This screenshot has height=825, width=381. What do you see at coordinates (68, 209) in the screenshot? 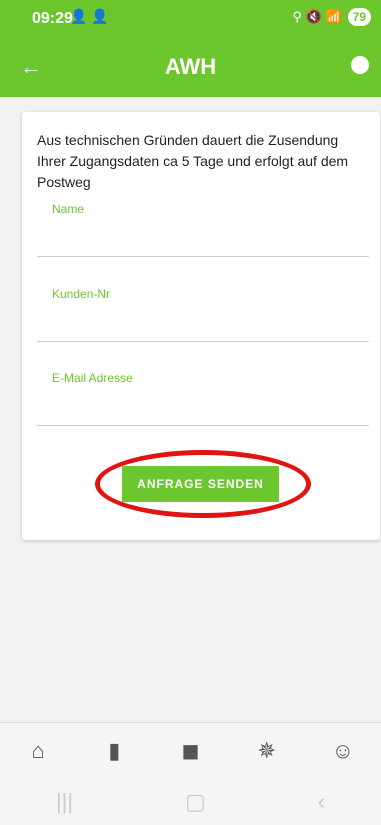
I see `name-label: Name` at bounding box center [68, 209].